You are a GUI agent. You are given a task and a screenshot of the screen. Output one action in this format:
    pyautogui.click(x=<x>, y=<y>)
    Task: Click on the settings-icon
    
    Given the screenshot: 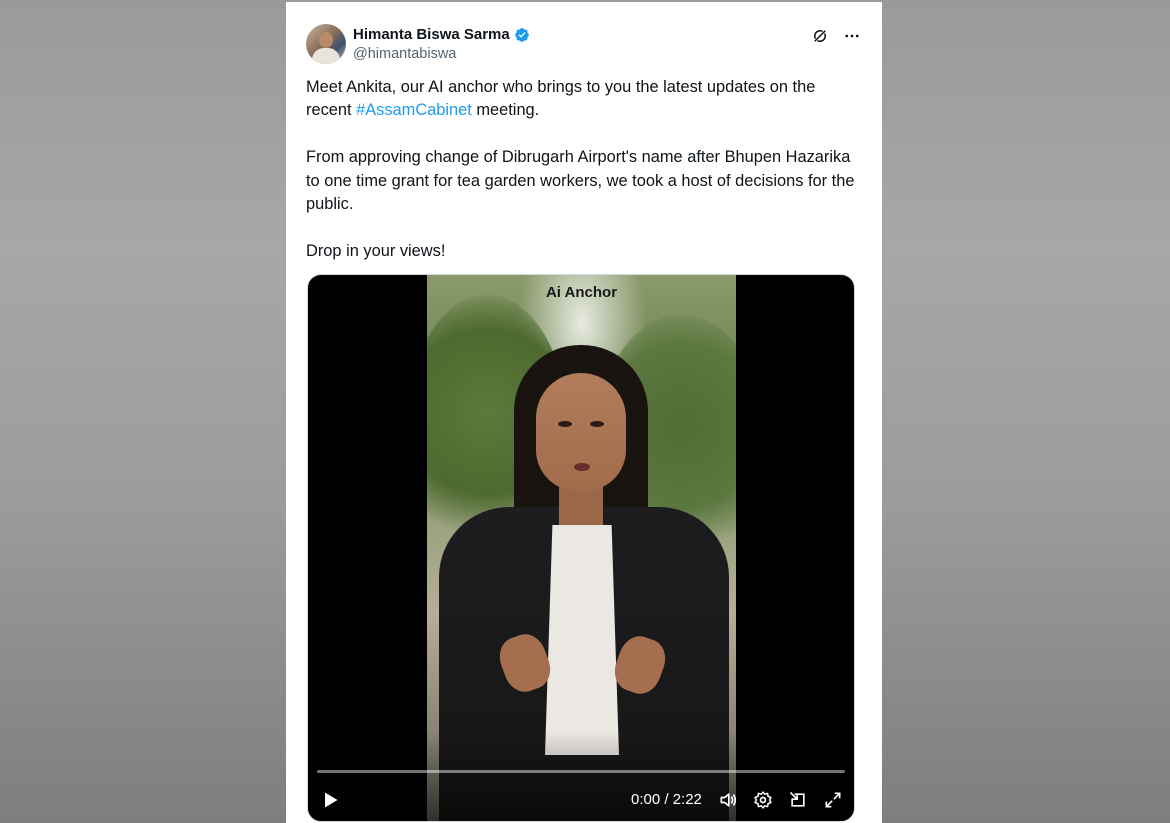 What is the action you would take?
    pyautogui.click(x=763, y=800)
    